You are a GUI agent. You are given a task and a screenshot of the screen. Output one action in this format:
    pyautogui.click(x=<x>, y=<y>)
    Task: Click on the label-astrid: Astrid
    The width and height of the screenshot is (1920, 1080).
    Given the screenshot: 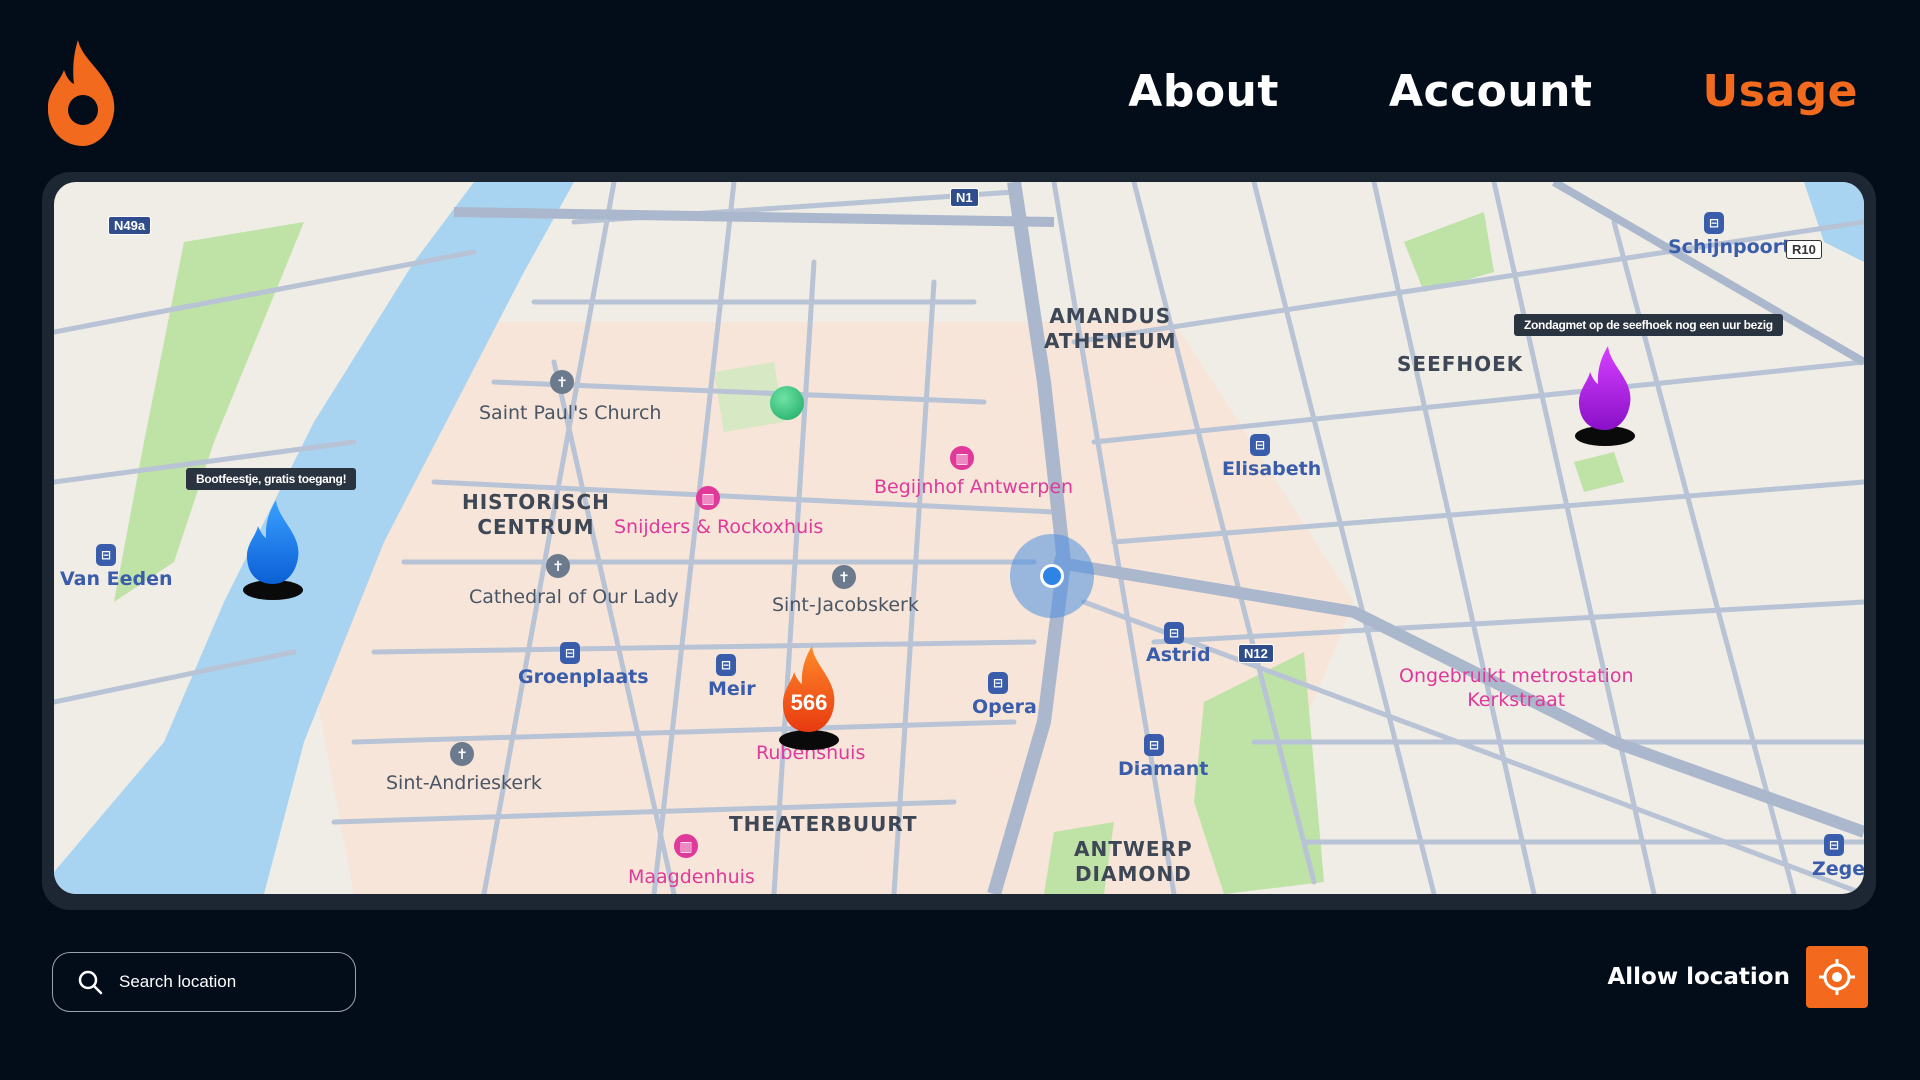 What is the action you would take?
    pyautogui.click(x=1178, y=655)
    